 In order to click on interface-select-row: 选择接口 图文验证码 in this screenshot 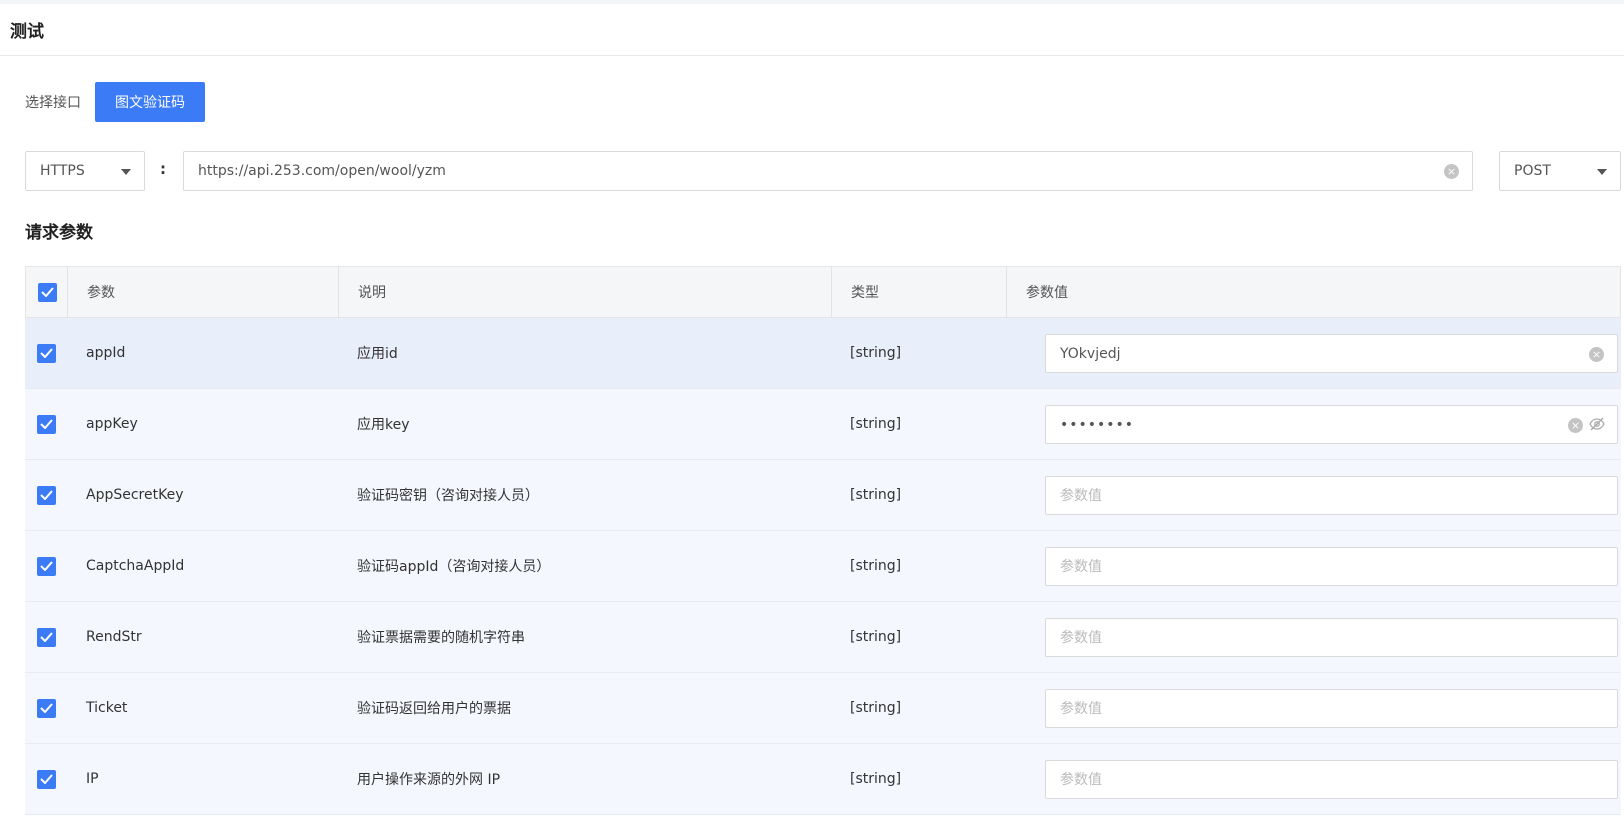, I will do `click(115, 102)`.